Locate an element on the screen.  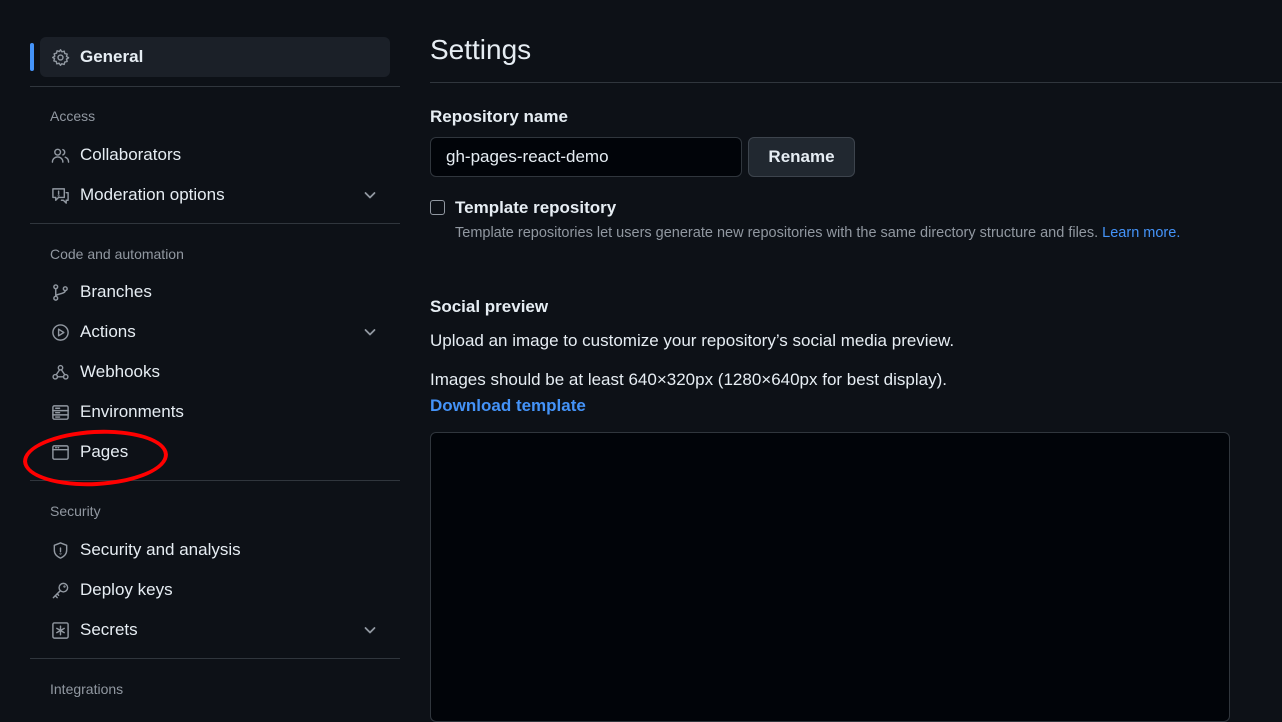
repository-name-label: Repository name is located at coordinates (499, 116).